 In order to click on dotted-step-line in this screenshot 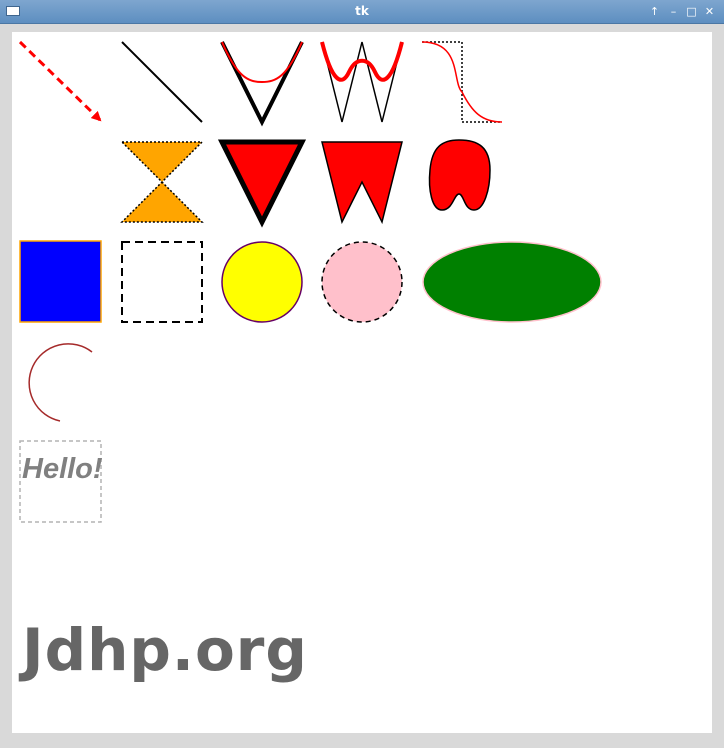, I will do `click(462, 82)`.